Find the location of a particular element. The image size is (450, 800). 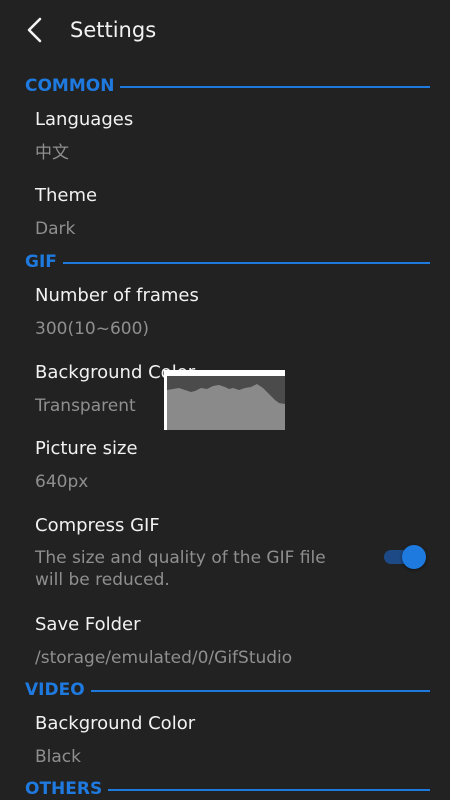

section-label: COMMON is located at coordinates (73, 86).